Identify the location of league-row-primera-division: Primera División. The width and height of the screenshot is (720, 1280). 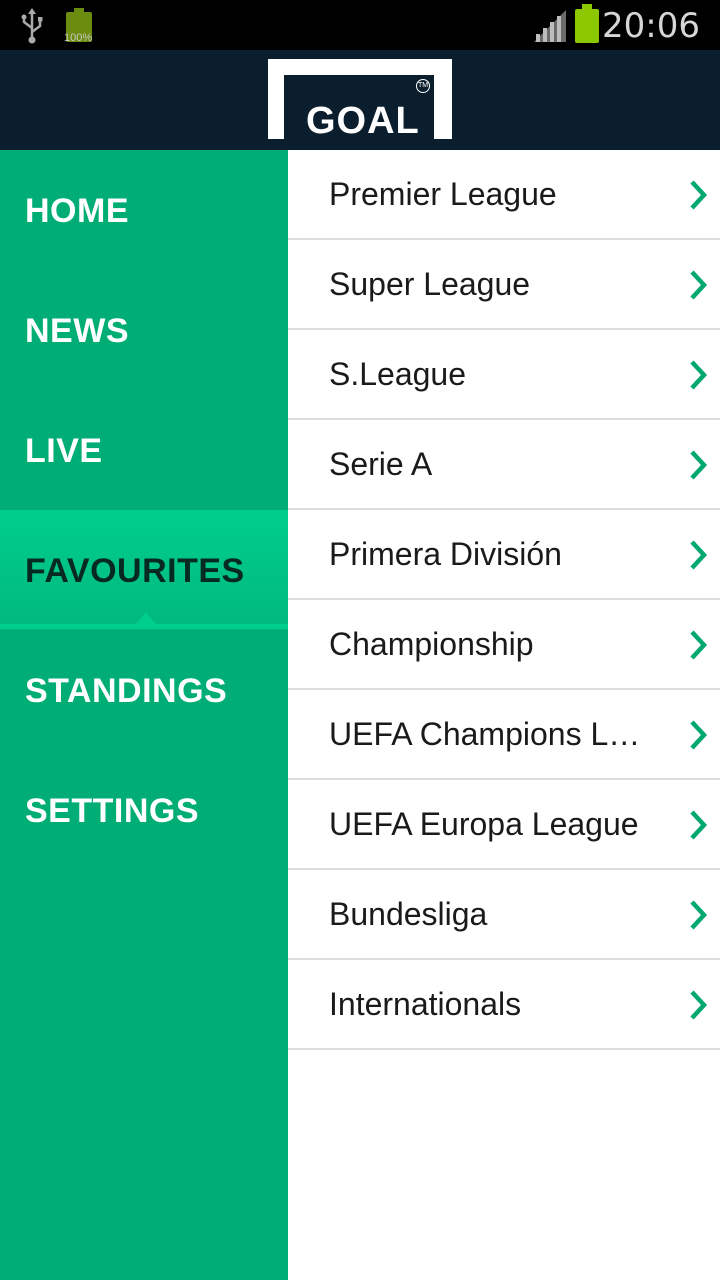
(504, 555).